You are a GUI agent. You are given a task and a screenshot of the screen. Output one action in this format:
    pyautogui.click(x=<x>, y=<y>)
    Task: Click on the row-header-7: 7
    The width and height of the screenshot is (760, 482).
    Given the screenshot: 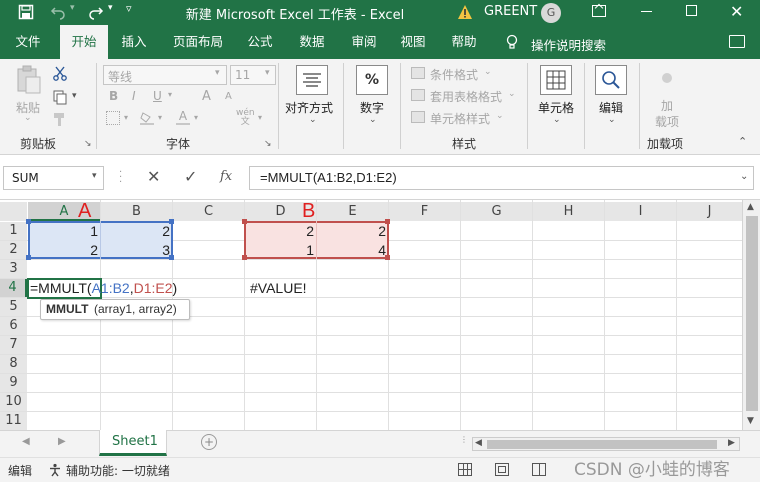 What is the action you would take?
    pyautogui.click(x=13, y=345)
    